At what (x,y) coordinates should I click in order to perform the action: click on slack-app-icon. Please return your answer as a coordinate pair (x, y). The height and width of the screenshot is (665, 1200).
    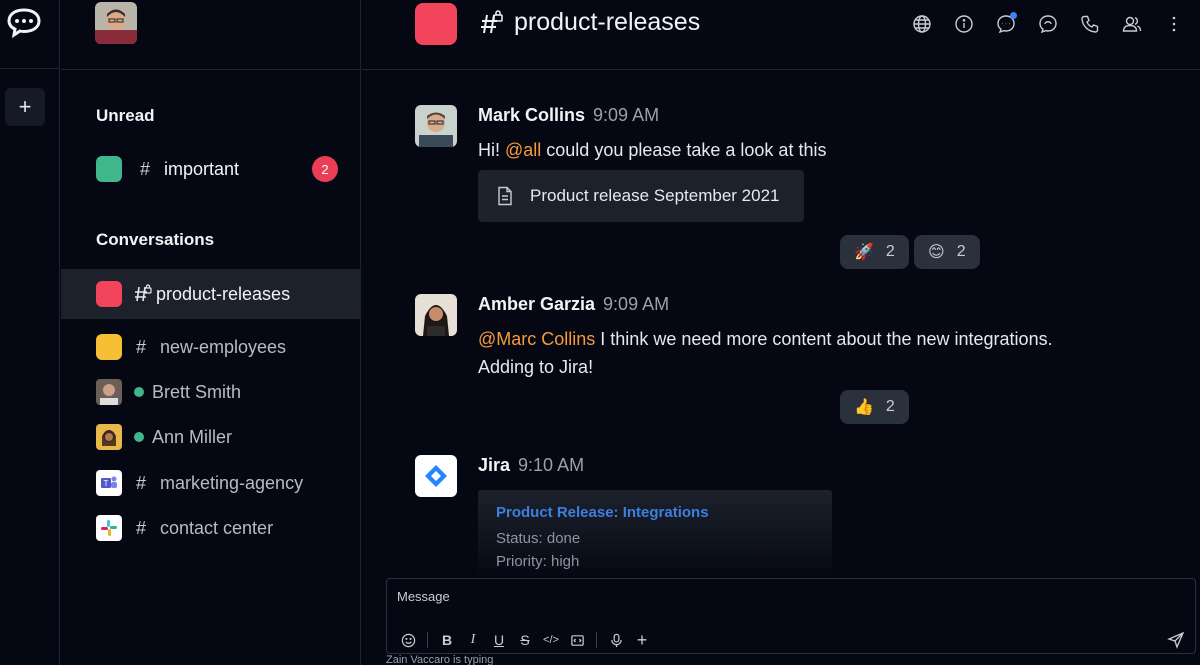
    Looking at the image, I should click on (109, 528).